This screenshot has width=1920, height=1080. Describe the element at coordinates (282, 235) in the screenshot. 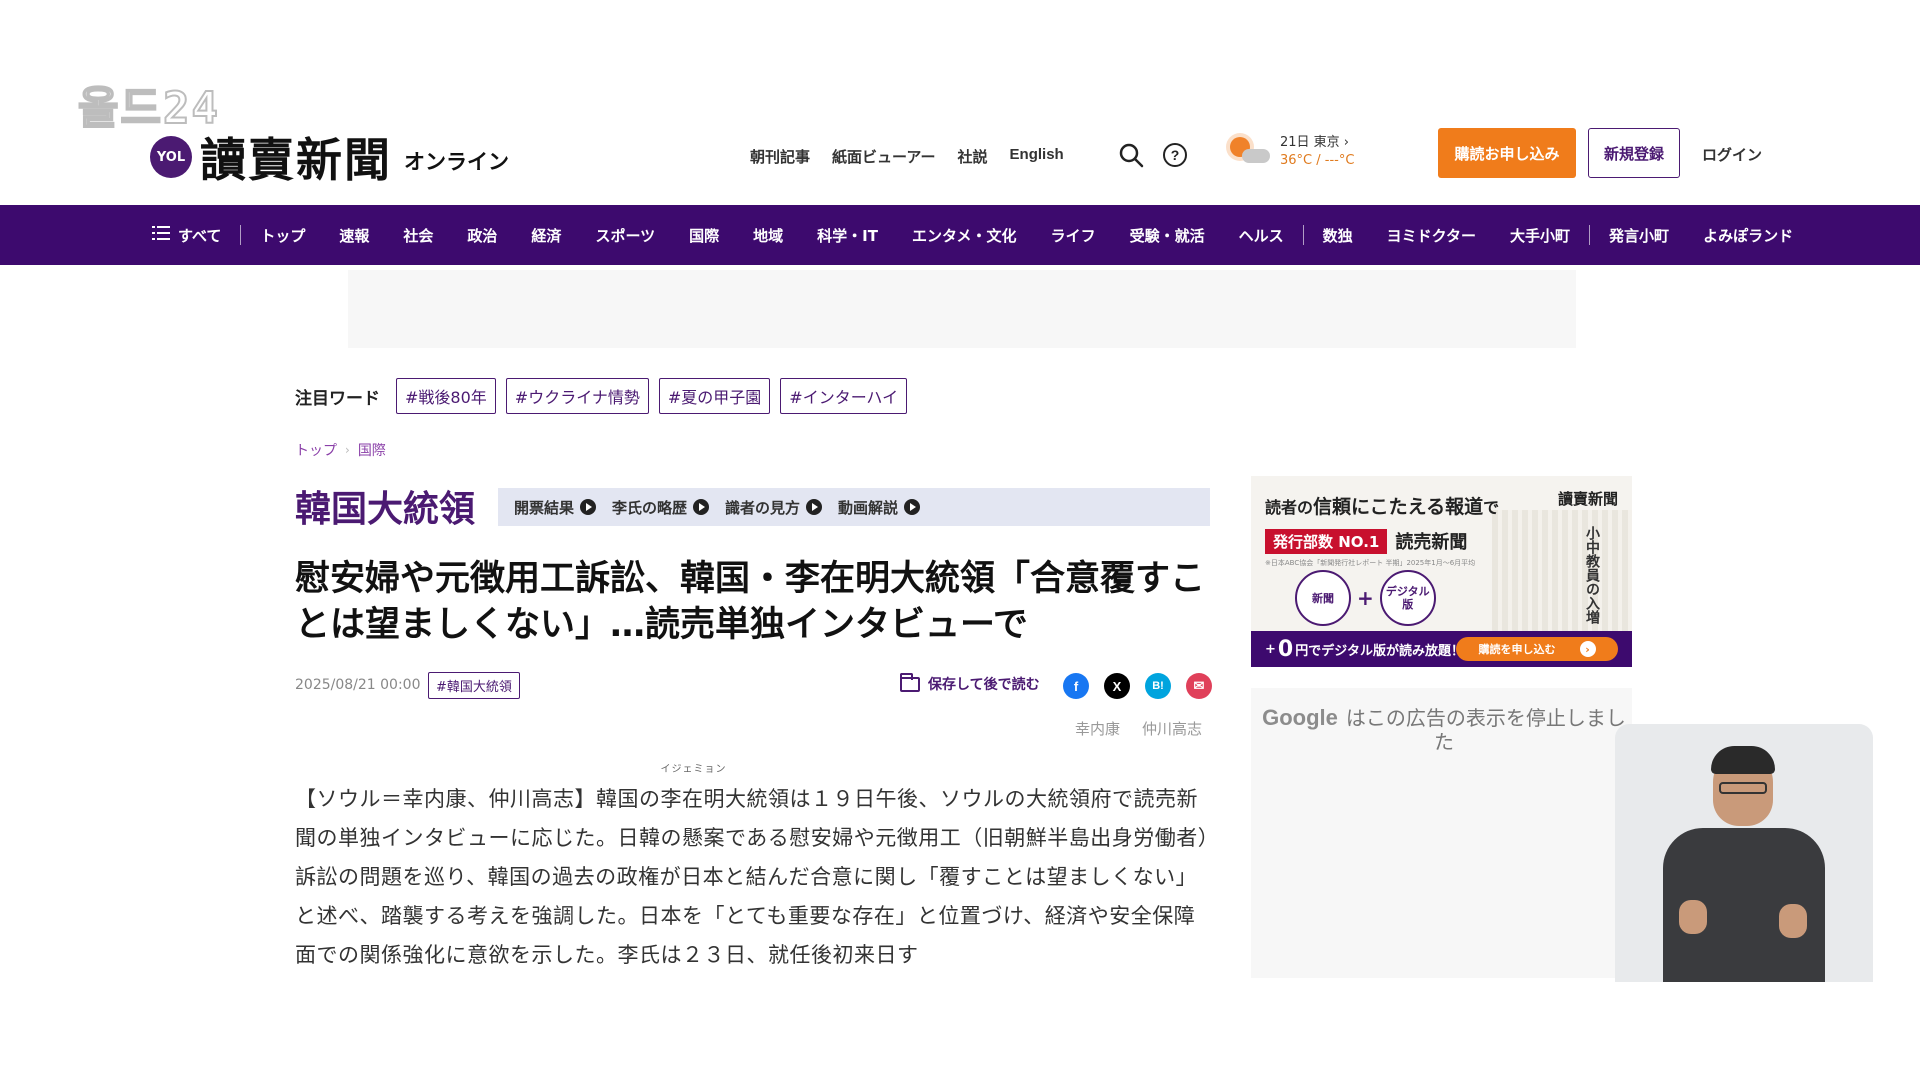

I see `nav-item-top: トップ` at that location.